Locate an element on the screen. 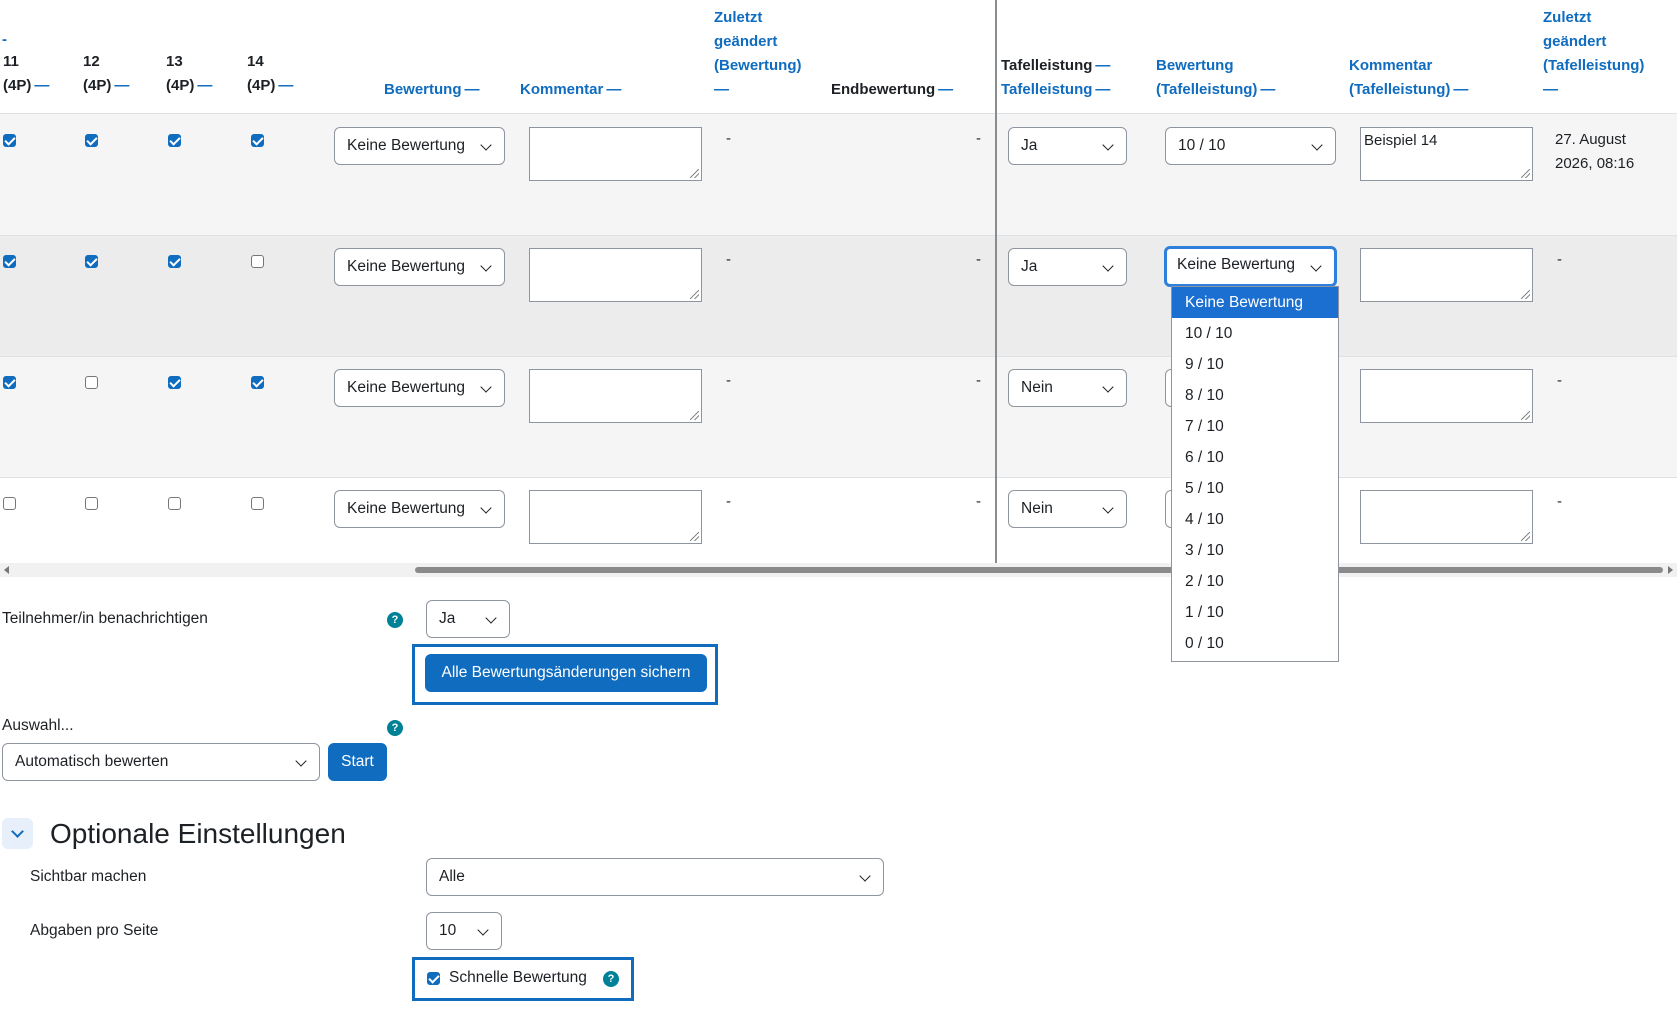 This screenshot has width=1677, height=1010. start-button: Start is located at coordinates (357, 762).